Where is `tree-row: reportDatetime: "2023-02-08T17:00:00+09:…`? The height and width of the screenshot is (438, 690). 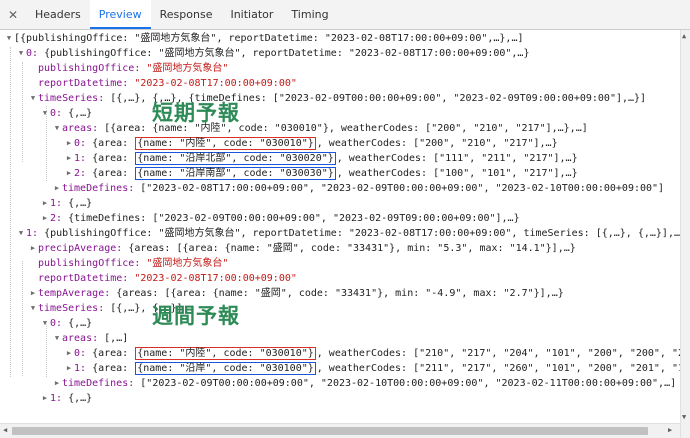 tree-row: reportDatetime: "2023-02-08T17:00:00+09:… is located at coordinates (340, 278).